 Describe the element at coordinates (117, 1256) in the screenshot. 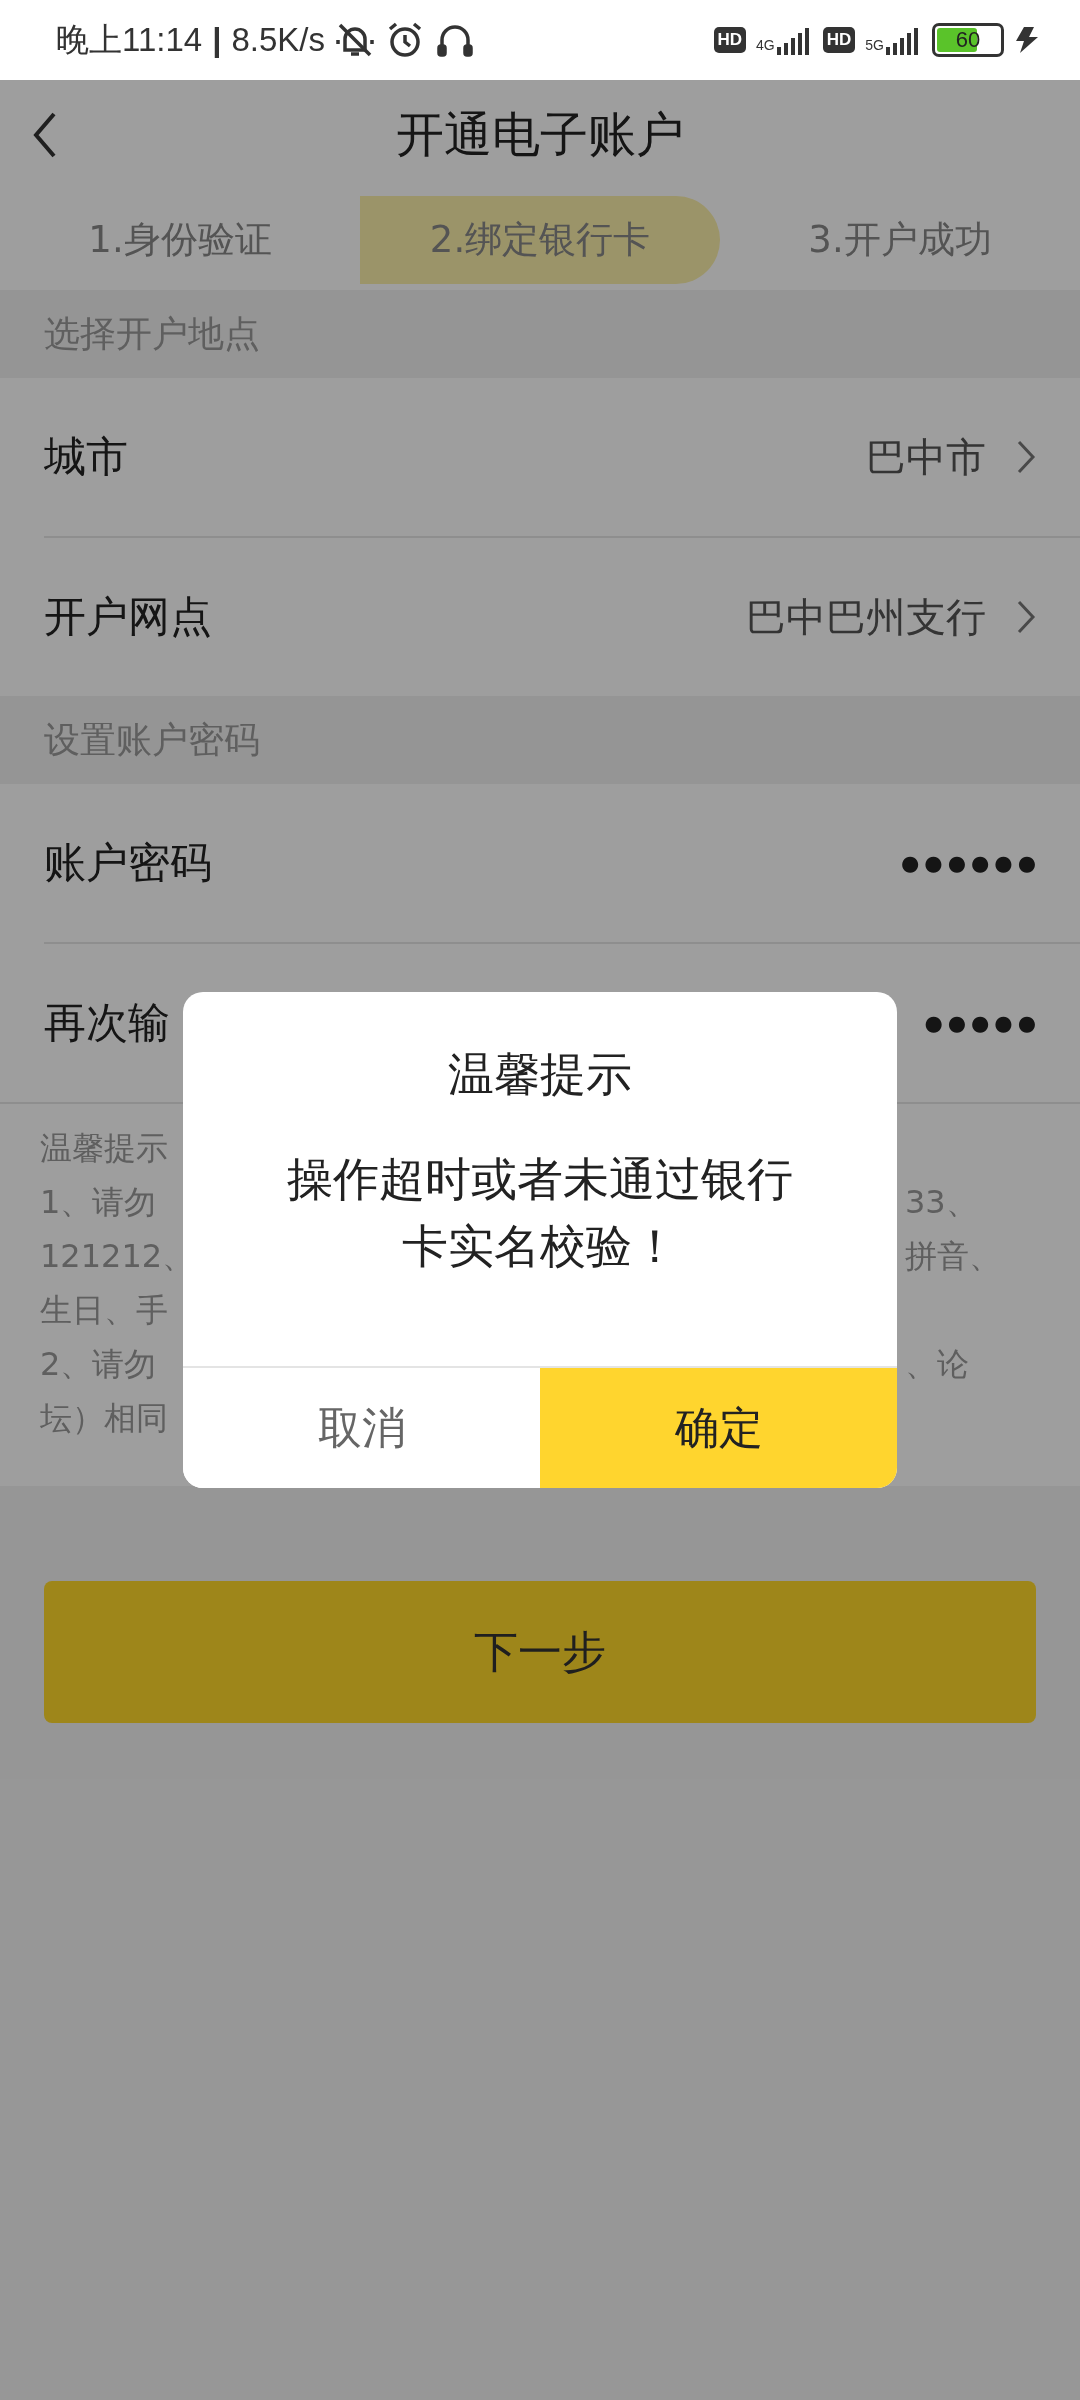

I see `hint-text: 121212、` at that location.